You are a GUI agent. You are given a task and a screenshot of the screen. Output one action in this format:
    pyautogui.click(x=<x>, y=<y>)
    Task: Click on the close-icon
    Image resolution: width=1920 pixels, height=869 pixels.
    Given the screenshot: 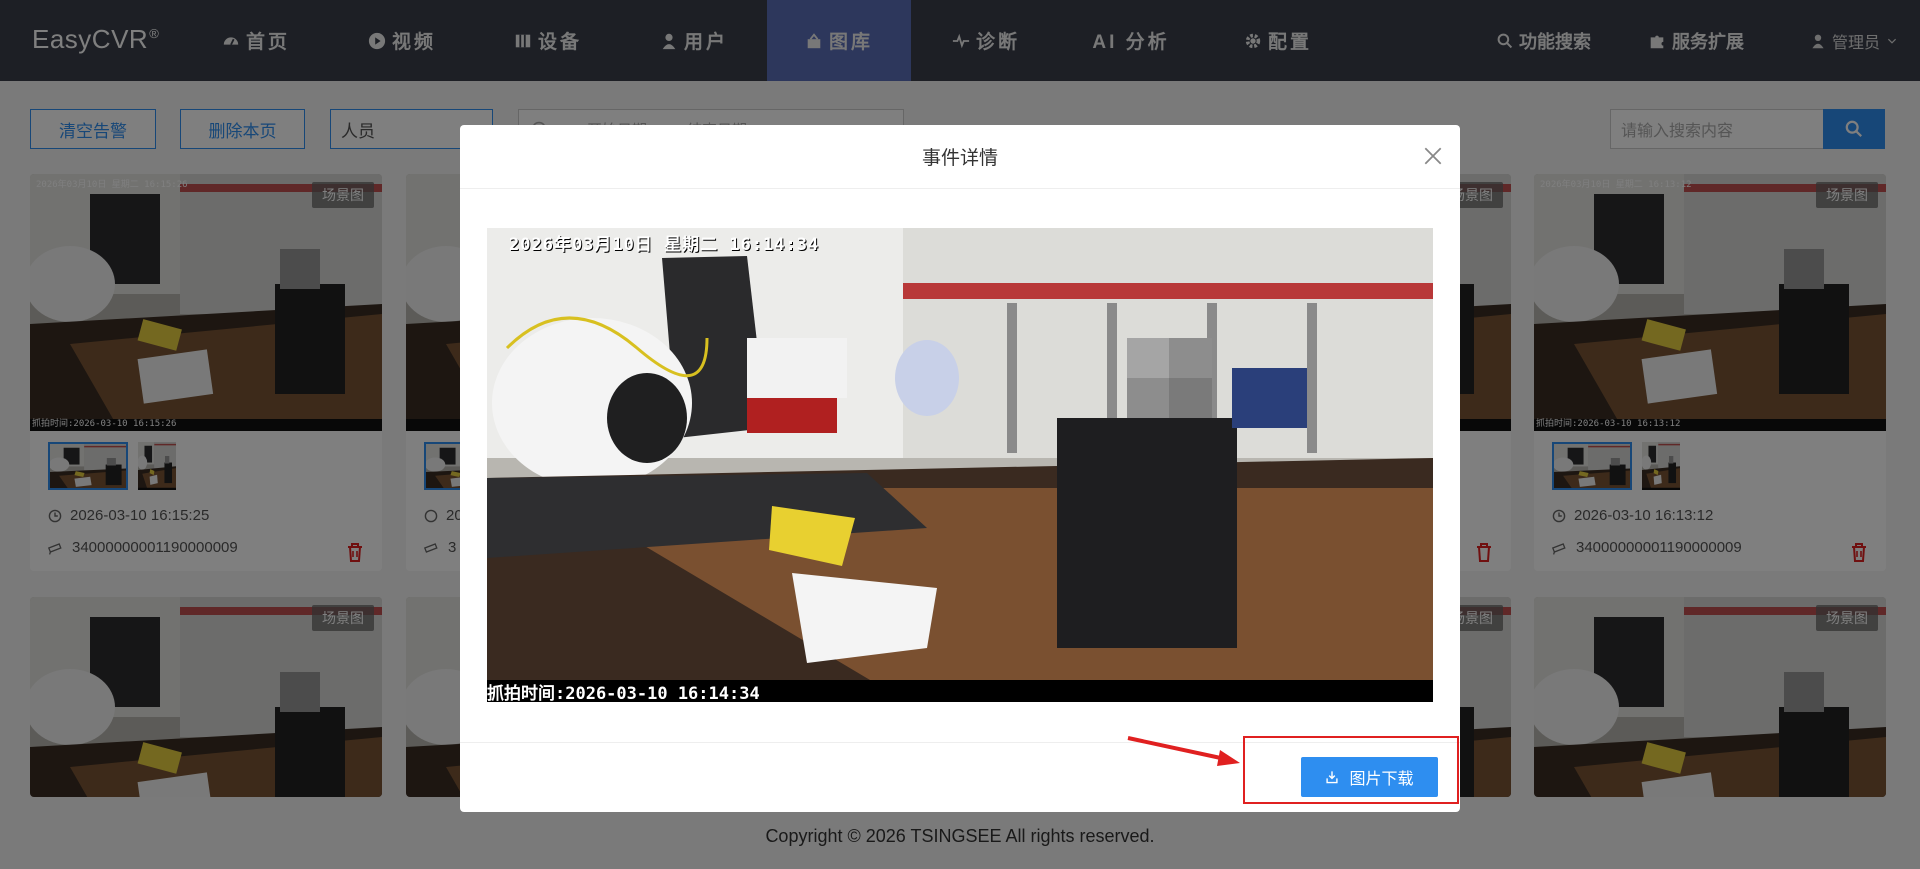 What is the action you would take?
    pyautogui.click(x=1433, y=156)
    